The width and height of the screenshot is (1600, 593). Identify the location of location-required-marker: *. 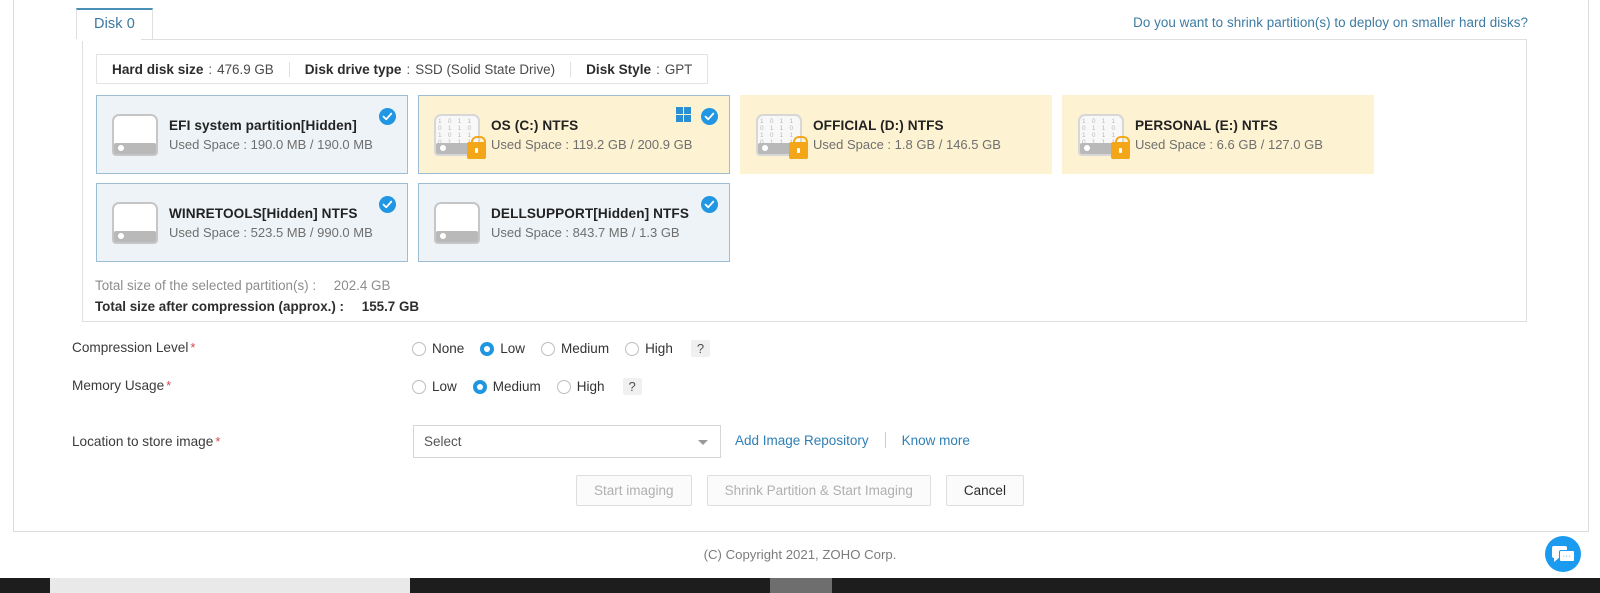
(218, 441).